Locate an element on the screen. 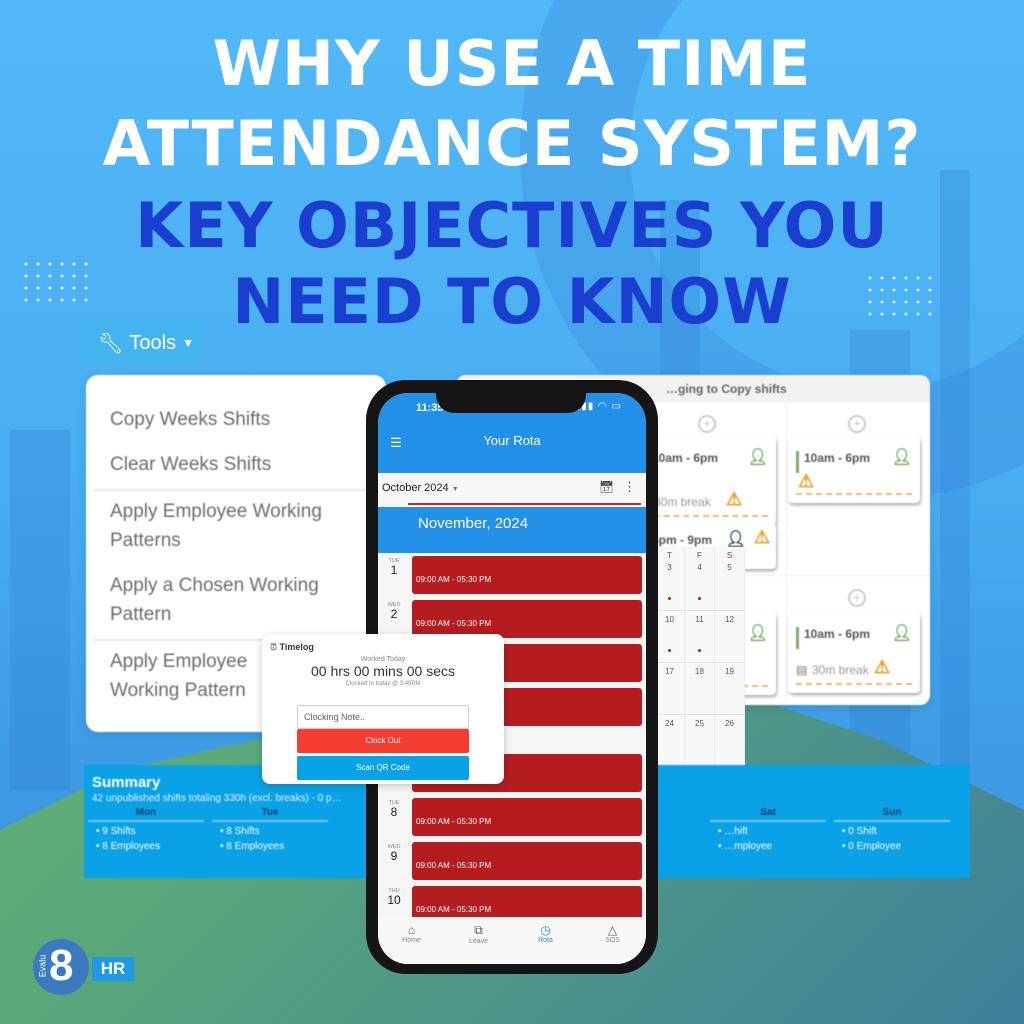 The width and height of the screenshot is (1024, 1024). clocking-note-input: Clocking Note.. is located at coordinates (383, 717).